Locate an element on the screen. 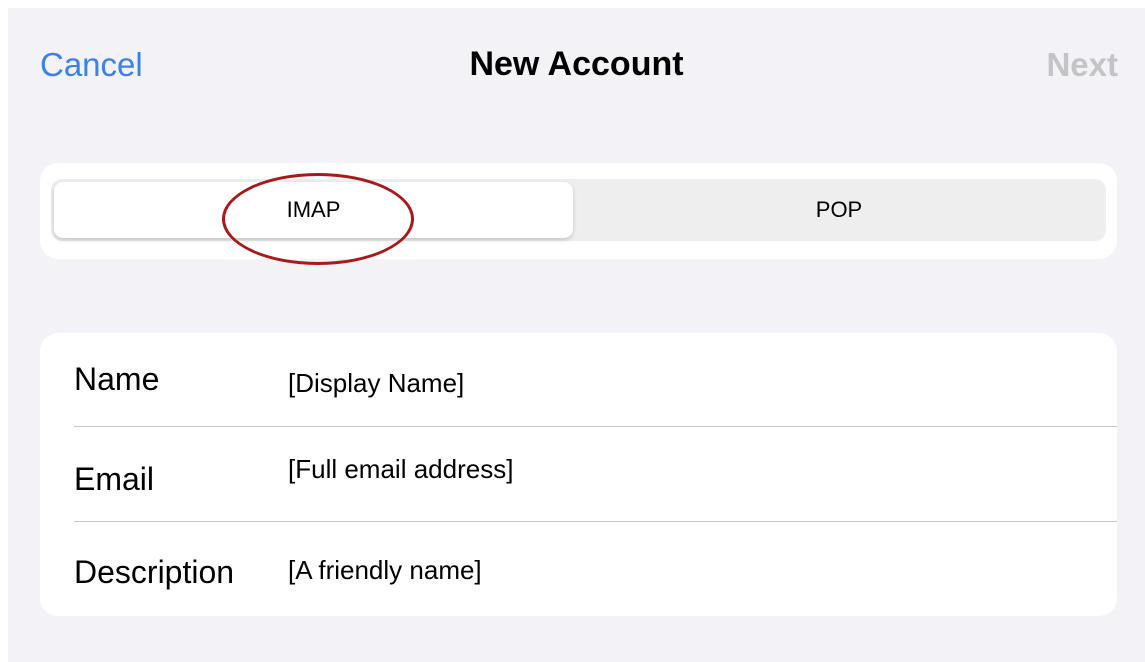  form-row-email: Email [Full email address] is located at coordinates (578, 474).